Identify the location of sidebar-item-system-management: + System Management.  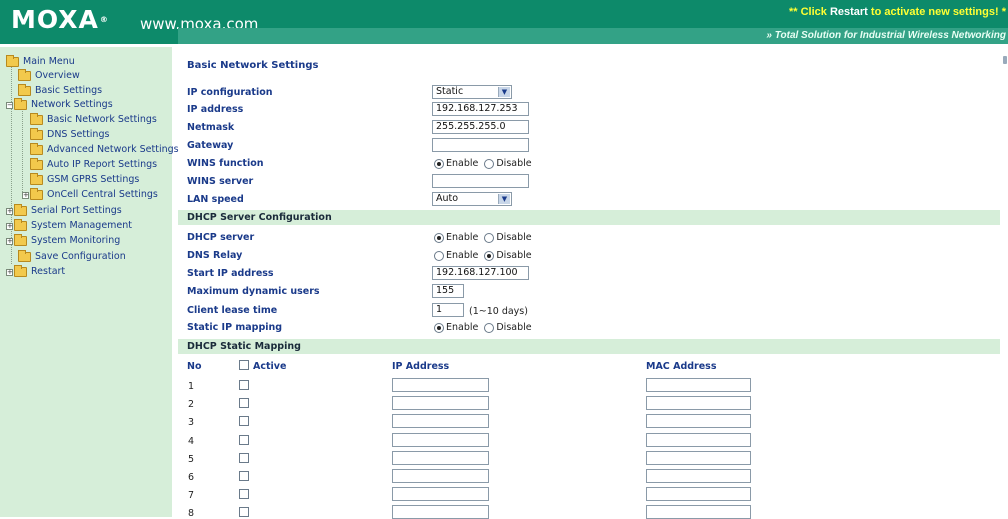
(69, 226).